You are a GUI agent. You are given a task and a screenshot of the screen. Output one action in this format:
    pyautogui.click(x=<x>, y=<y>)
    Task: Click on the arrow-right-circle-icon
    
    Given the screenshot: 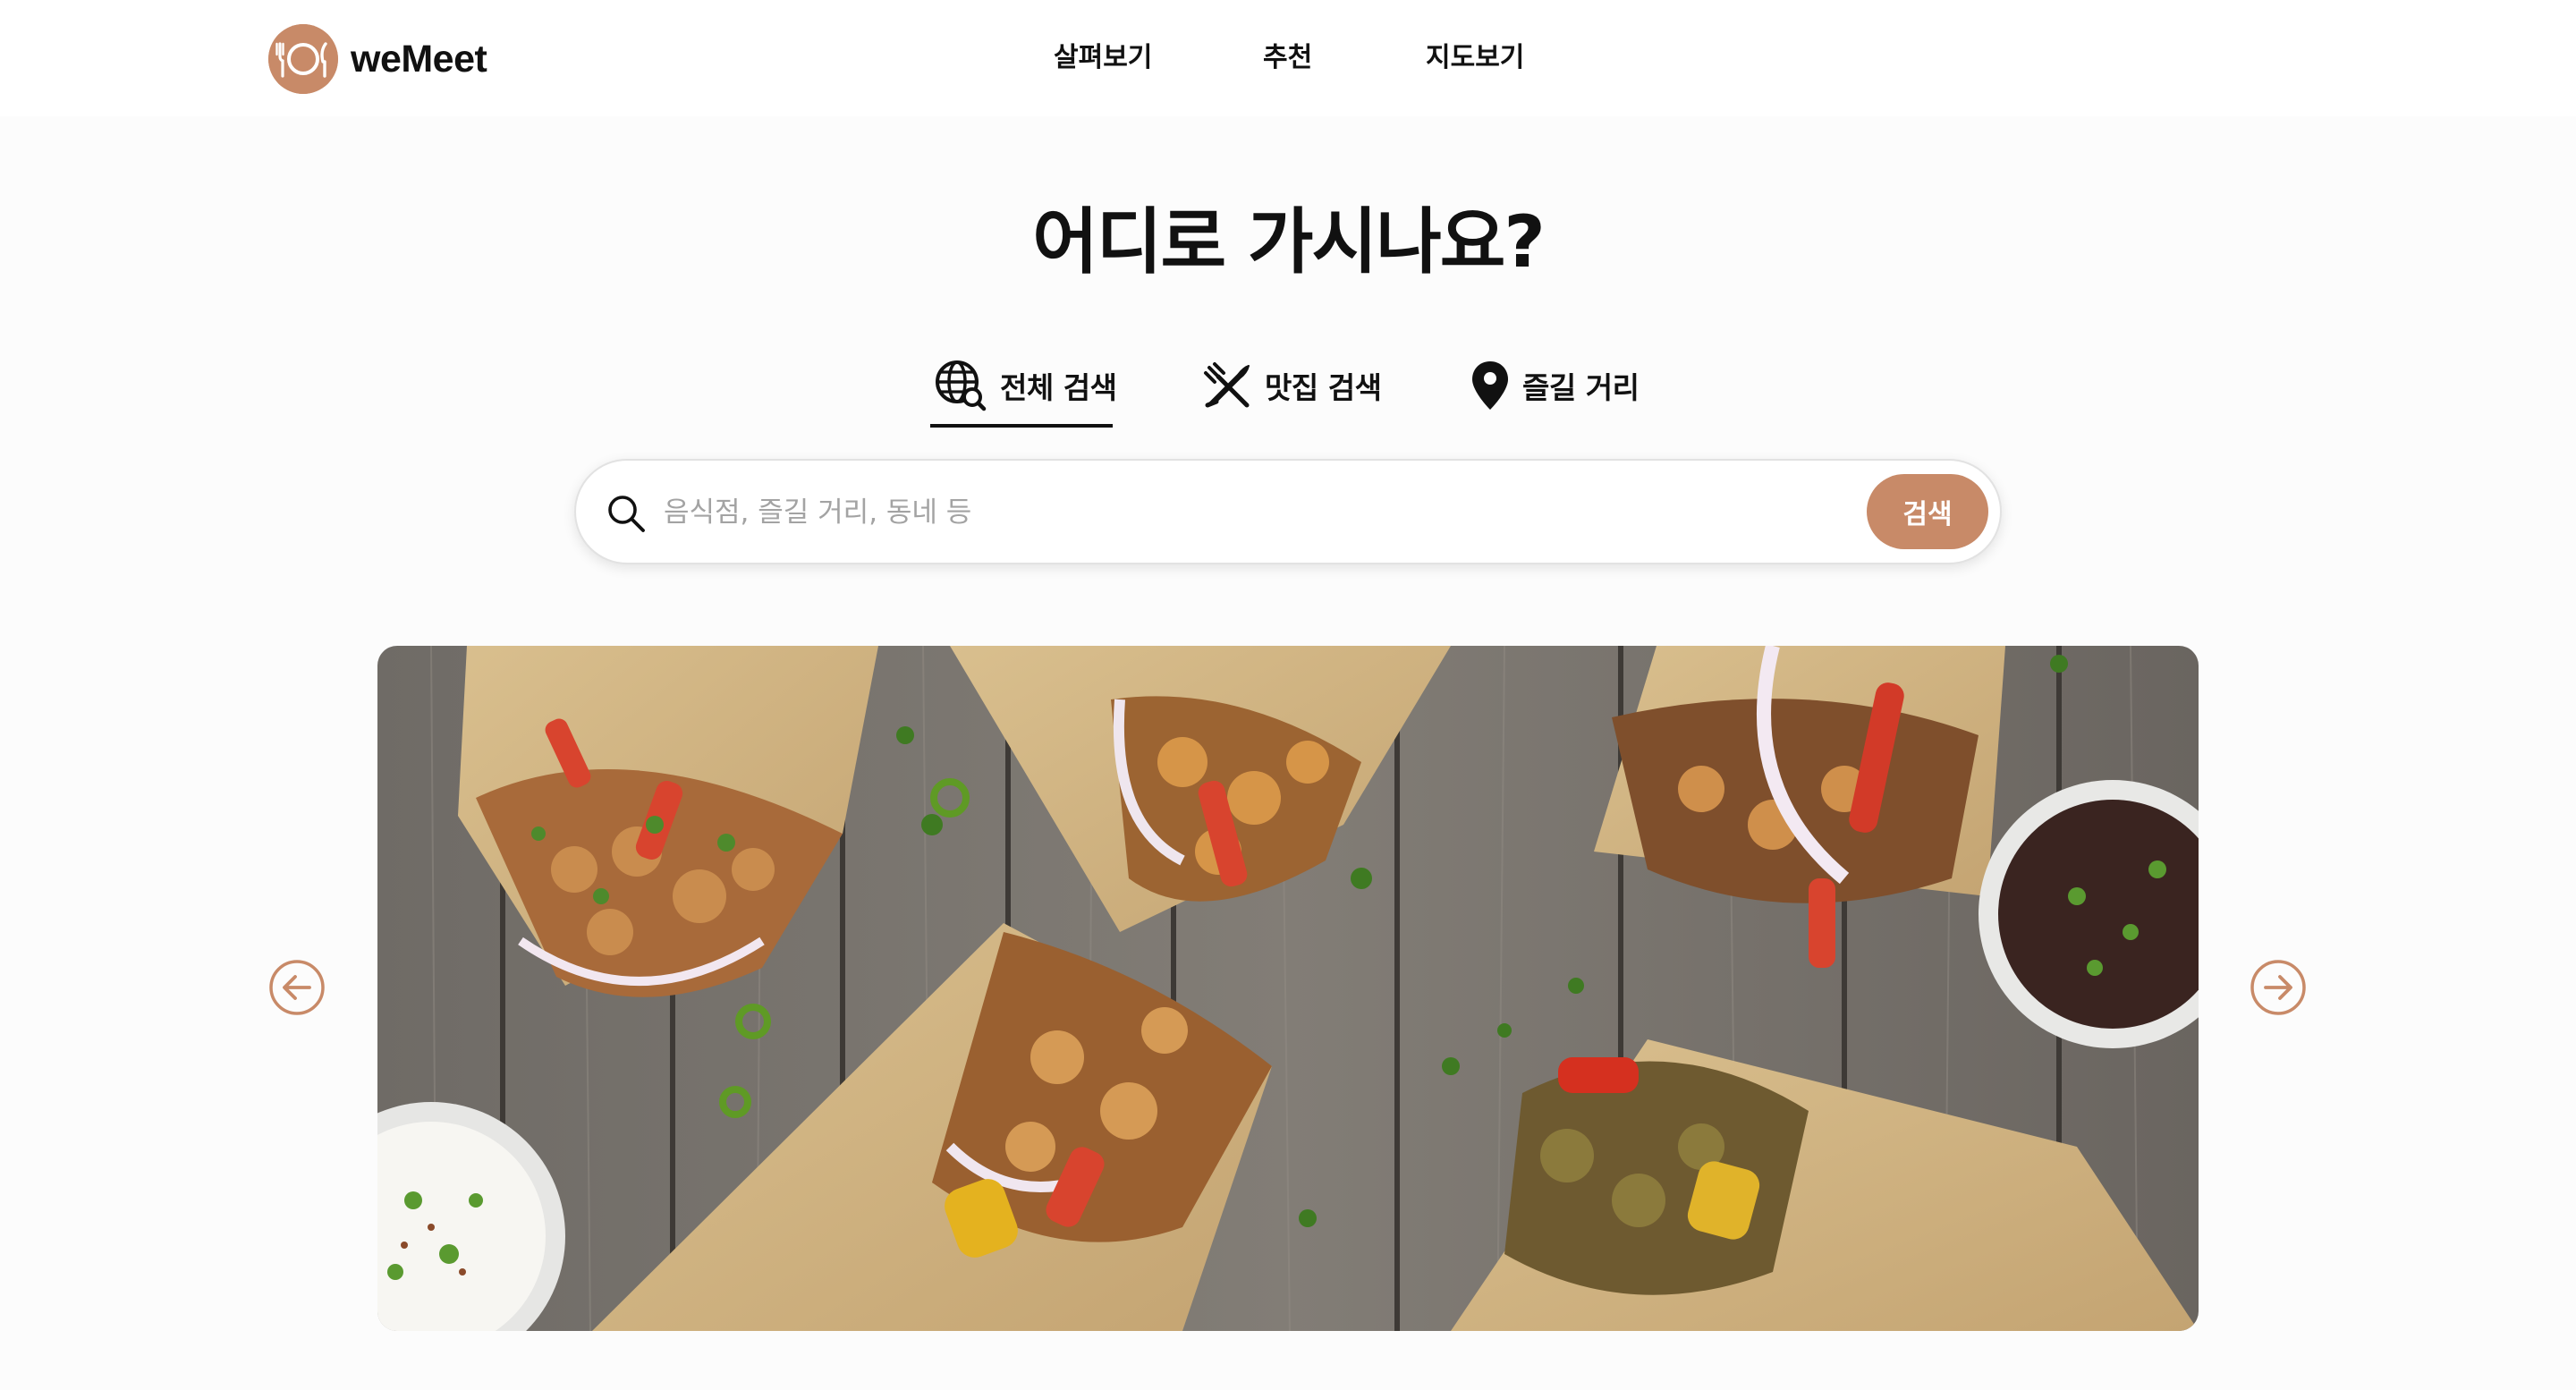 What is the action you would take?
    pyautogui.click(x=2278, y=987)
    